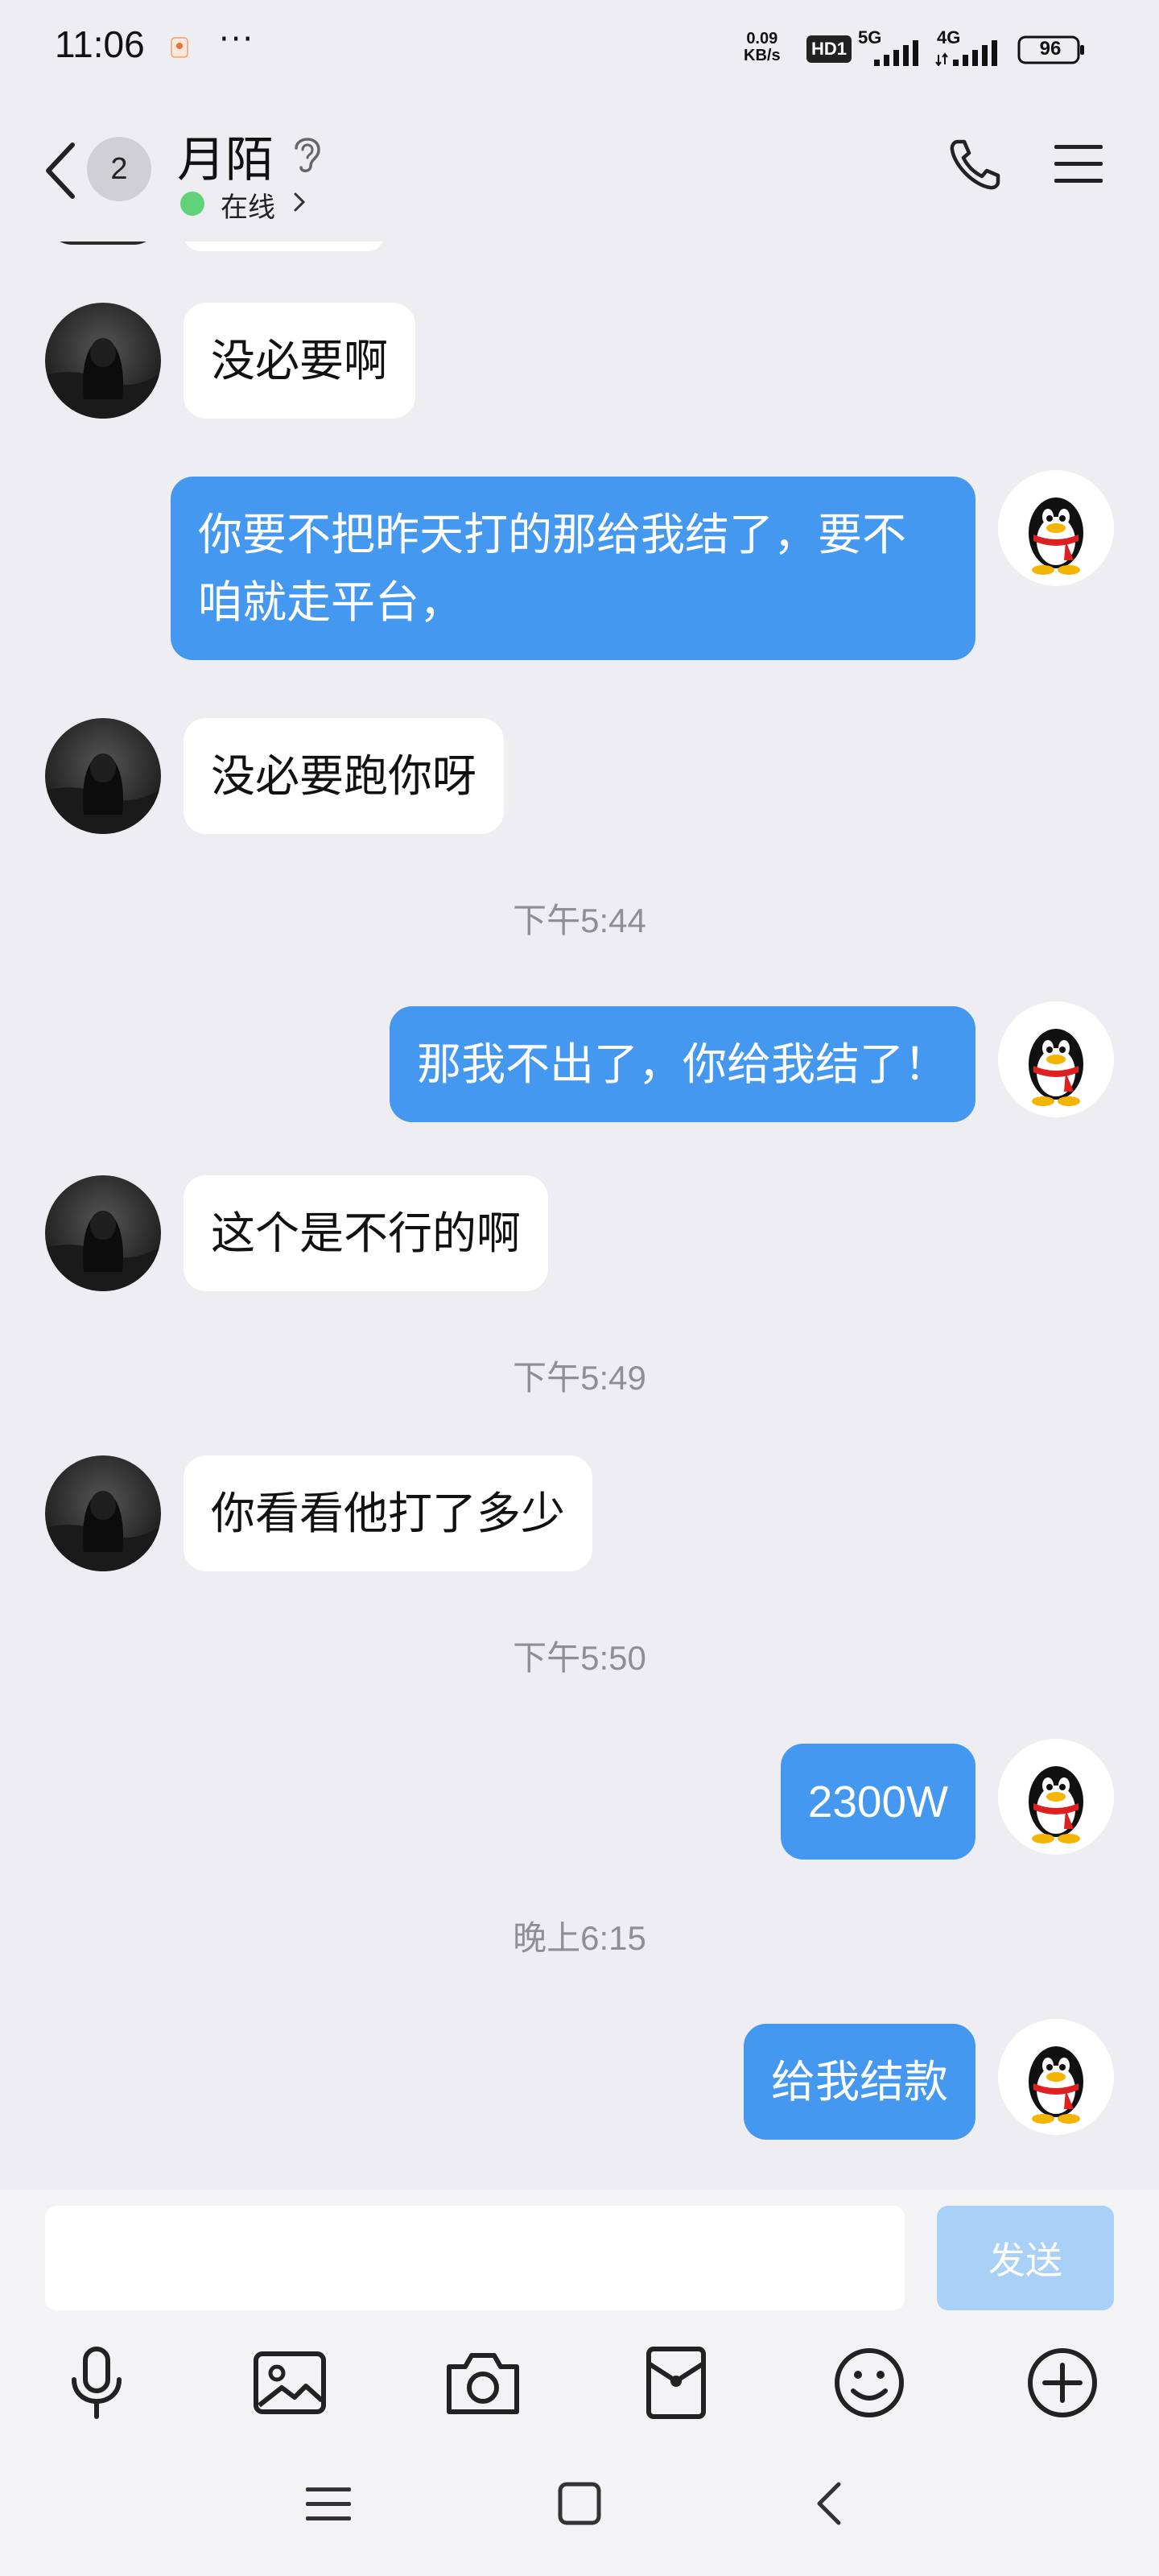  Describe the element at coordinates (300, 361) in the screenshot. I see `incoming-message-bubble: 没必要啊` at that location.